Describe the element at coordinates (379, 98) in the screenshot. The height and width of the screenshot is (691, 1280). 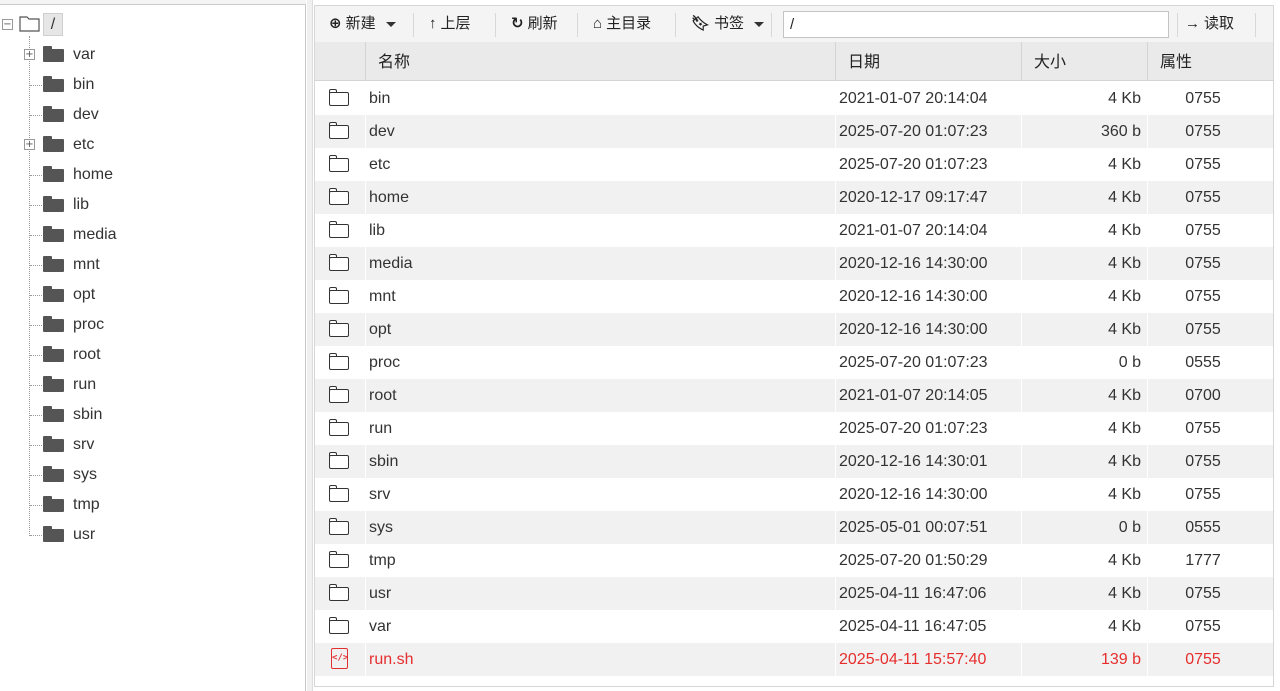
I see `row-name: bin` at that location.